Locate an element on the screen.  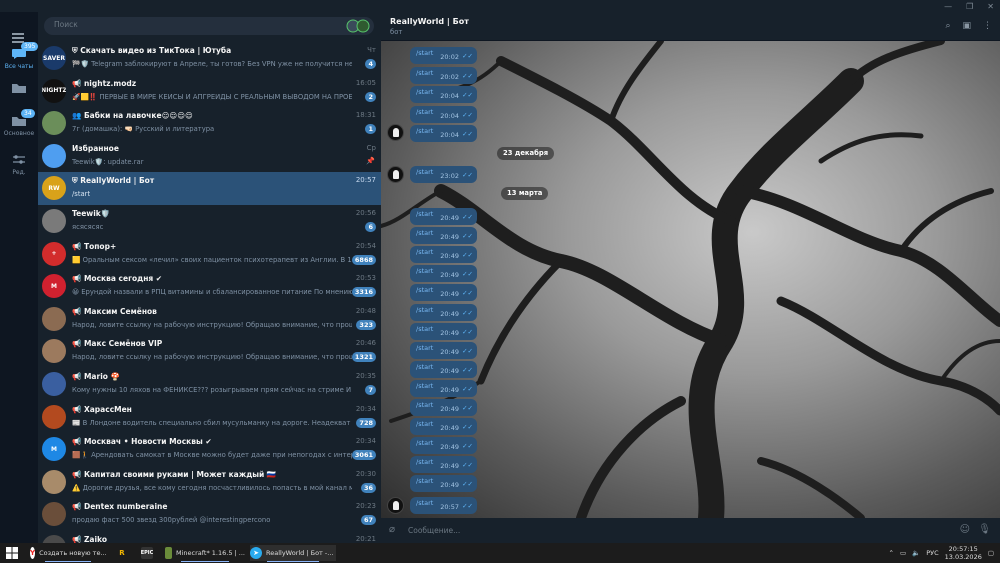
chat-list-item: Избранное Ср Teewik🛡️: update.rar 📌 is located at coordinates (209, 156).